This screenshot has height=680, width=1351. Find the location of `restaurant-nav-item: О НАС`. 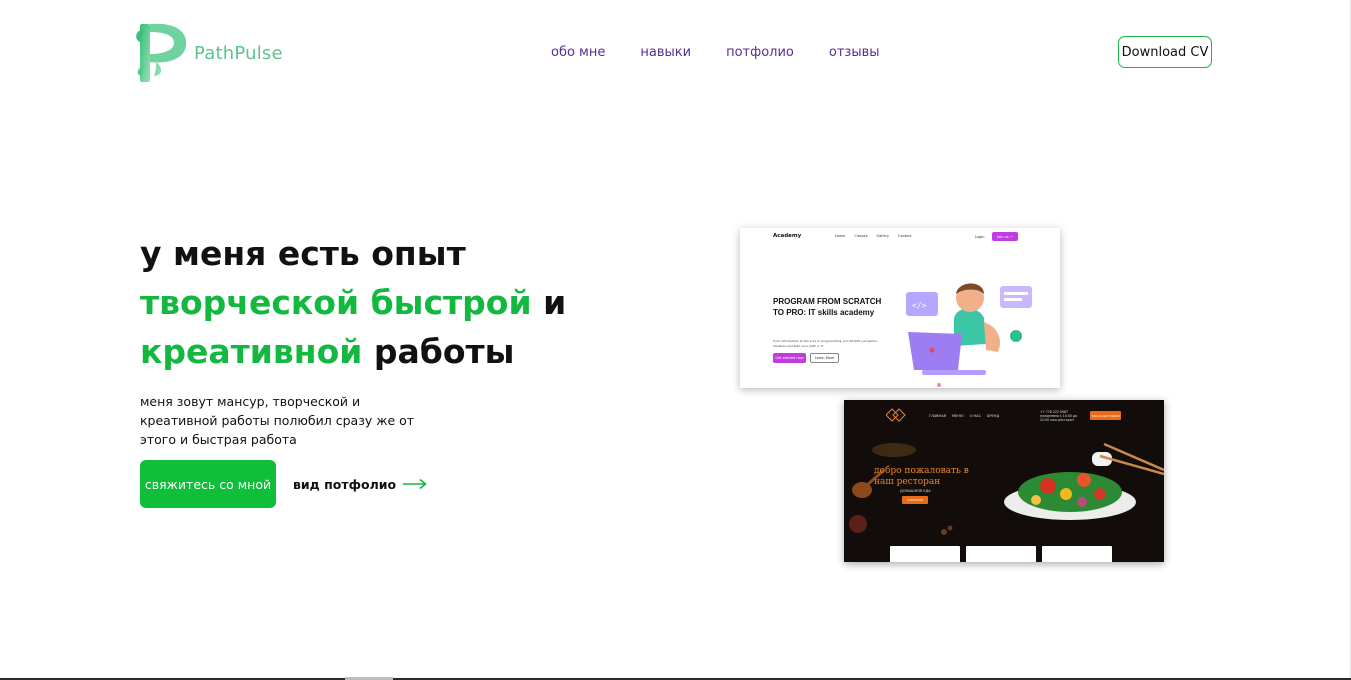

restaurant-nav-item: О НАС is located at coordinates (975, 416).